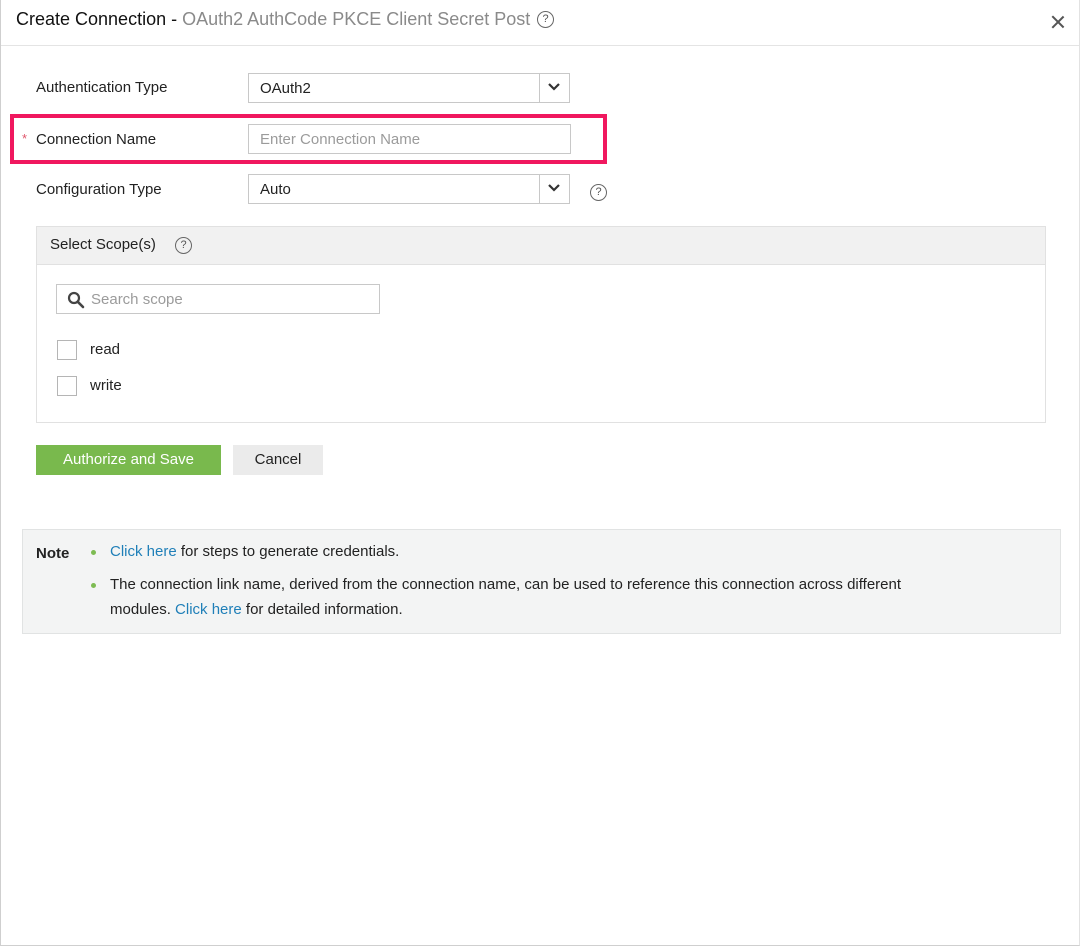 Image resolution: width=1080 pixels, height=947 pixels. I want to click on scope-search-input, so click(231, 299).